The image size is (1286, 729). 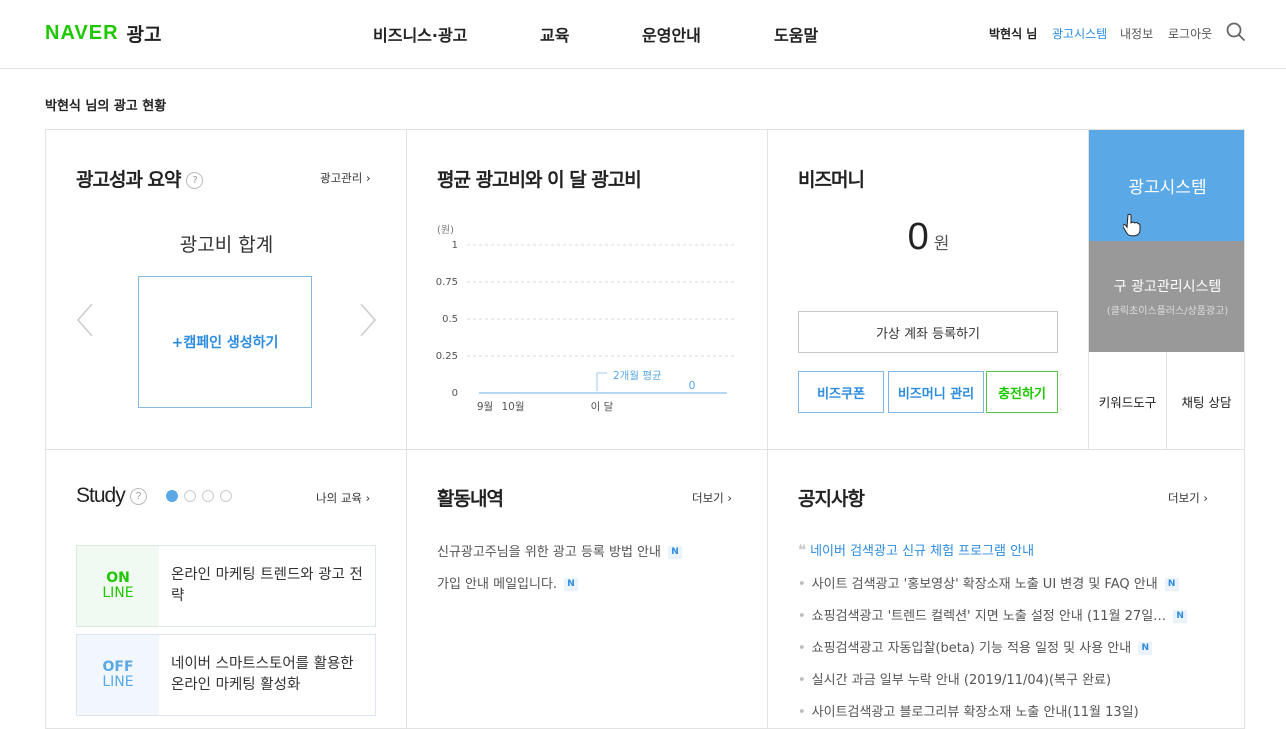 What do you see at coordinates (1079, 33) in the screenshot?
I see `util-ad-system-link: 광고시스템` at bounding box center [1079, 33].